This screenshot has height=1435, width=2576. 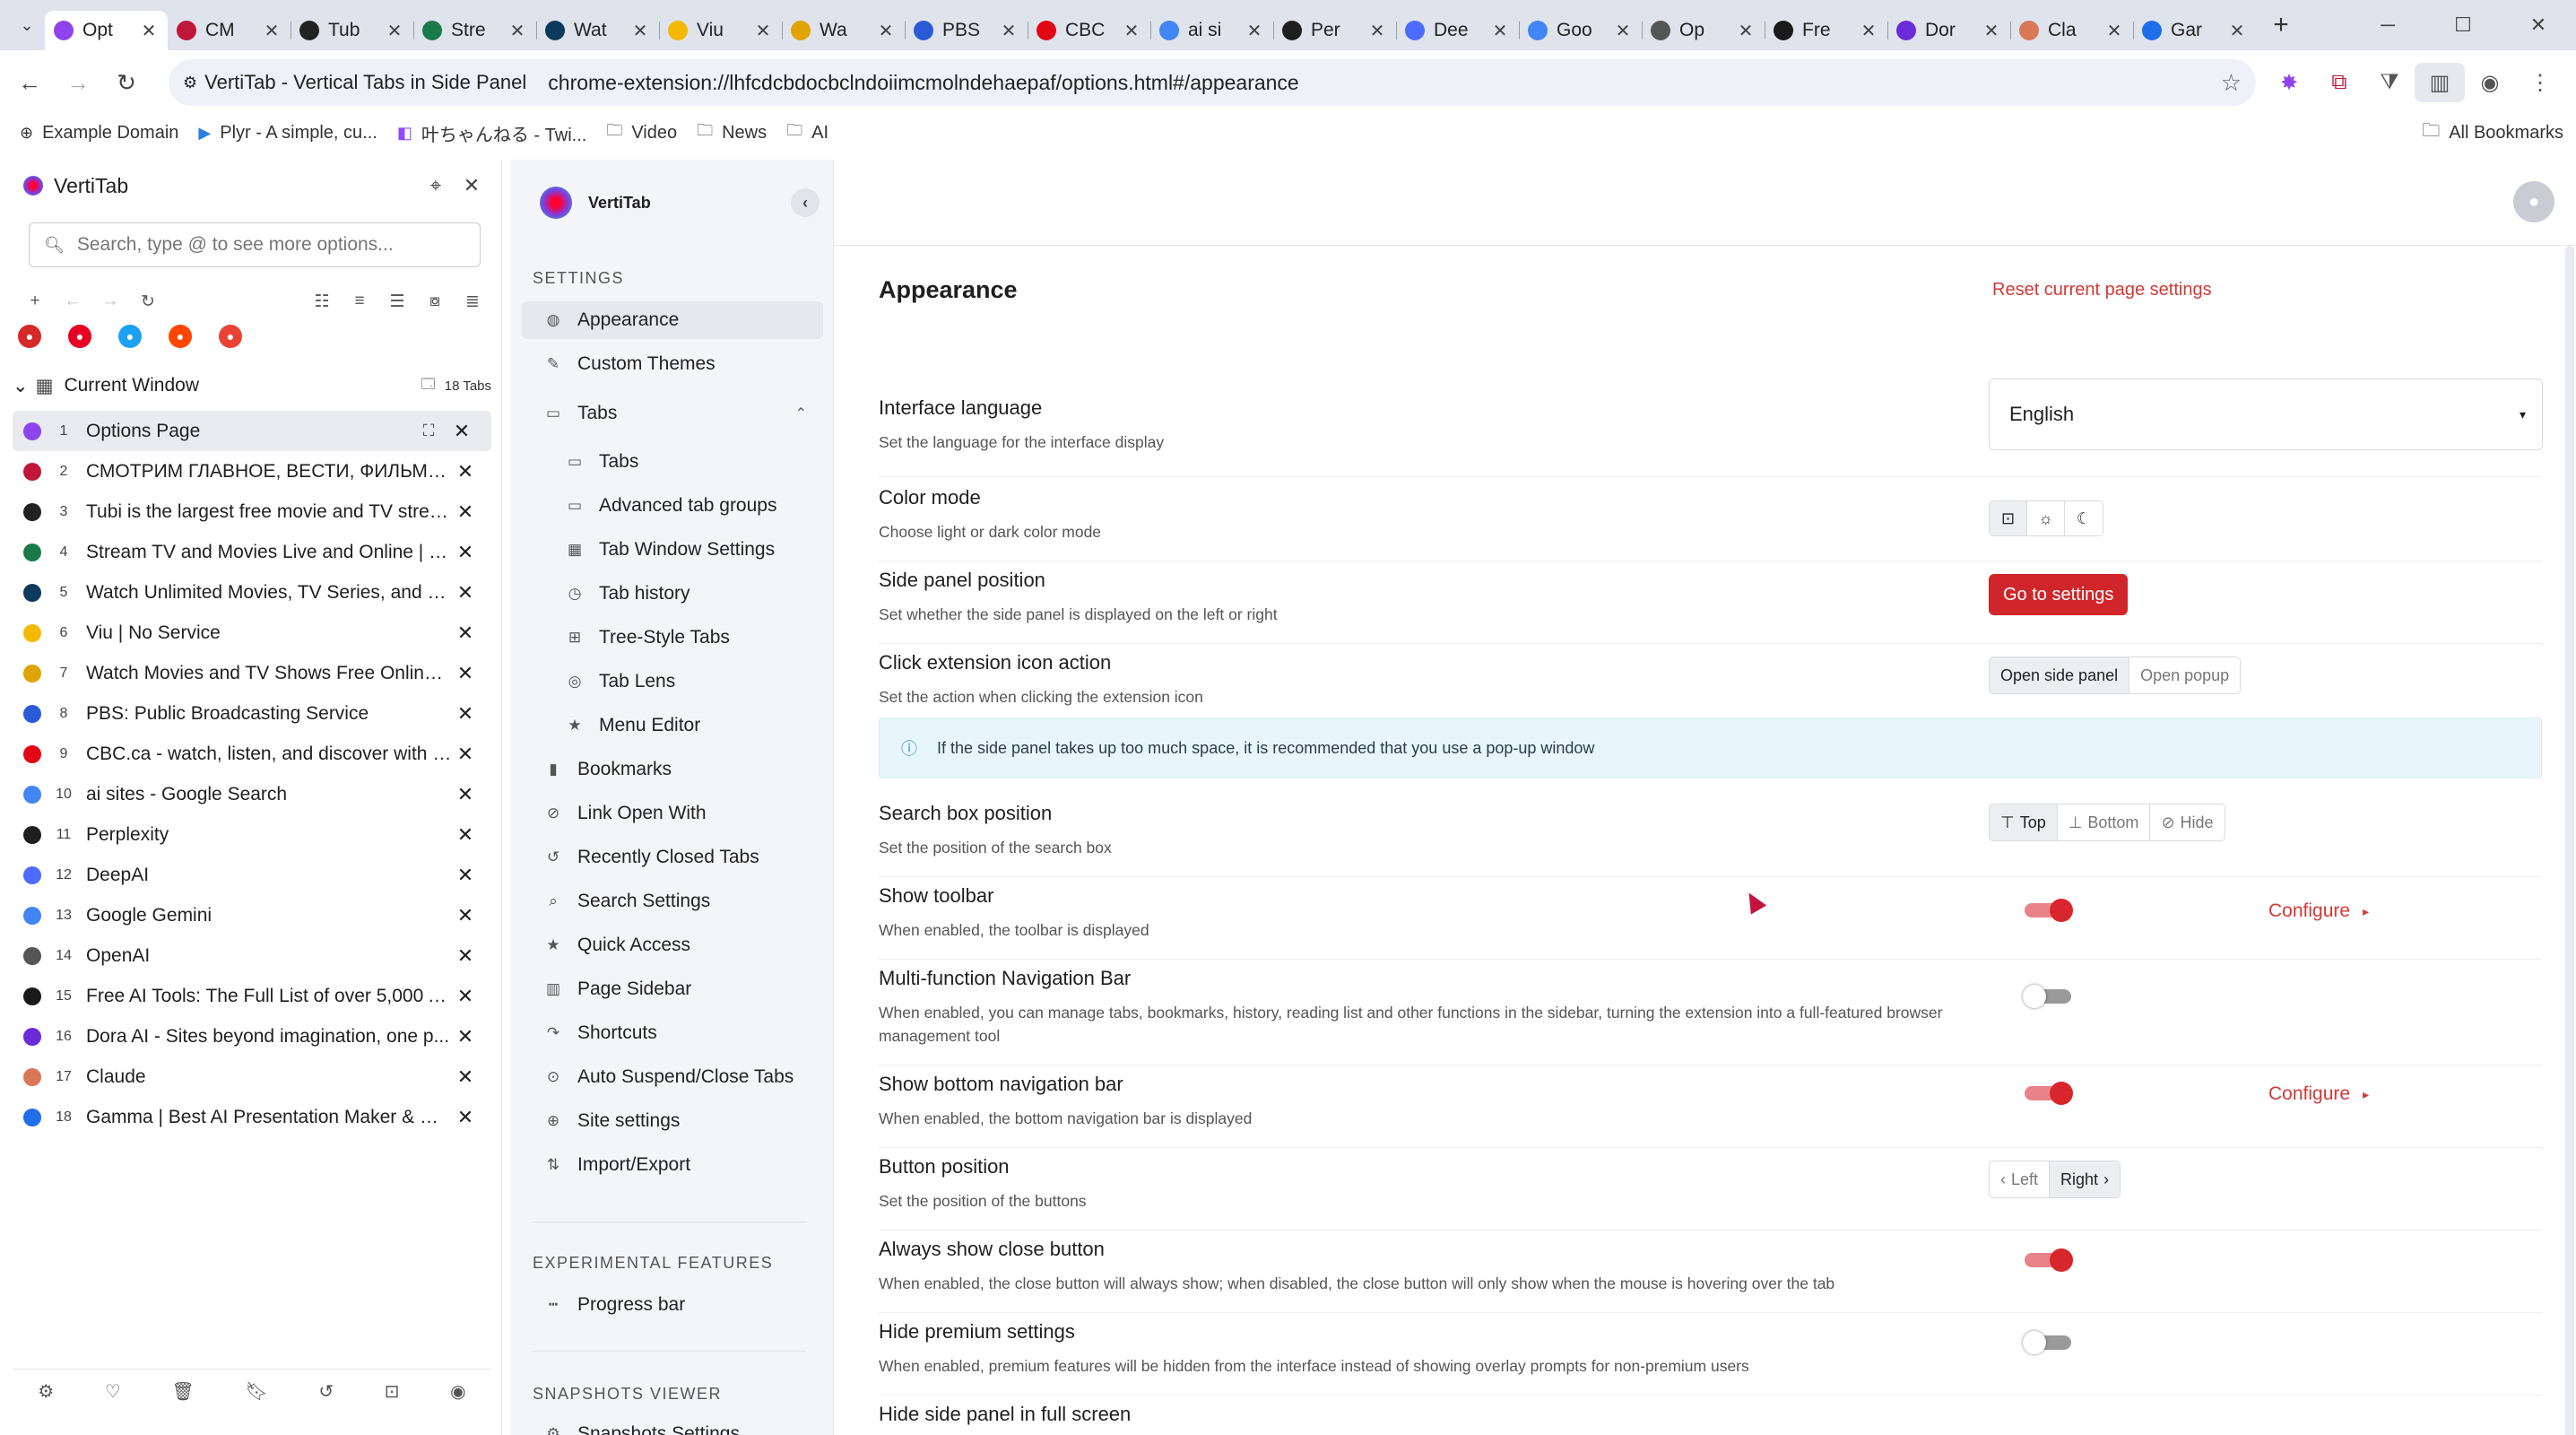 I want to click on extension-chip: ⚙ VertiTab - Vertical Tabs in Side Panel, so click(x=354, y=82).